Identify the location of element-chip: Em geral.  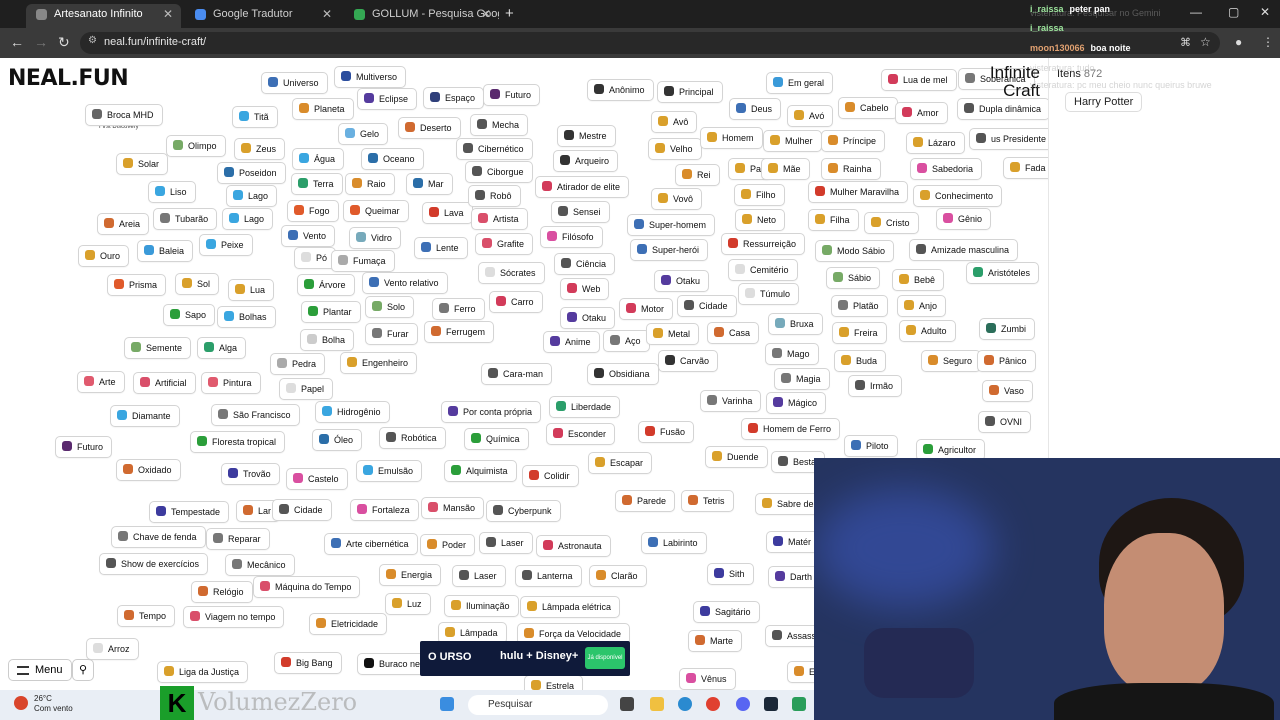
(800, 83).